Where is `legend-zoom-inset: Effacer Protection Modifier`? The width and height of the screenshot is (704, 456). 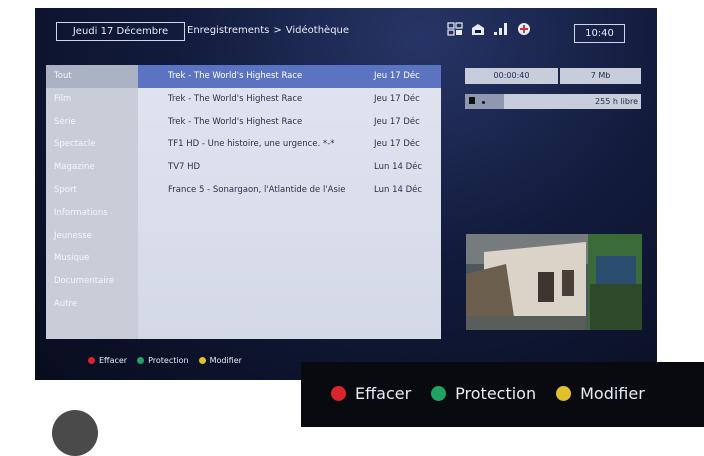 legend-zoom-inset: Effacer Protection Modifier is located at coordinates (502, 394).